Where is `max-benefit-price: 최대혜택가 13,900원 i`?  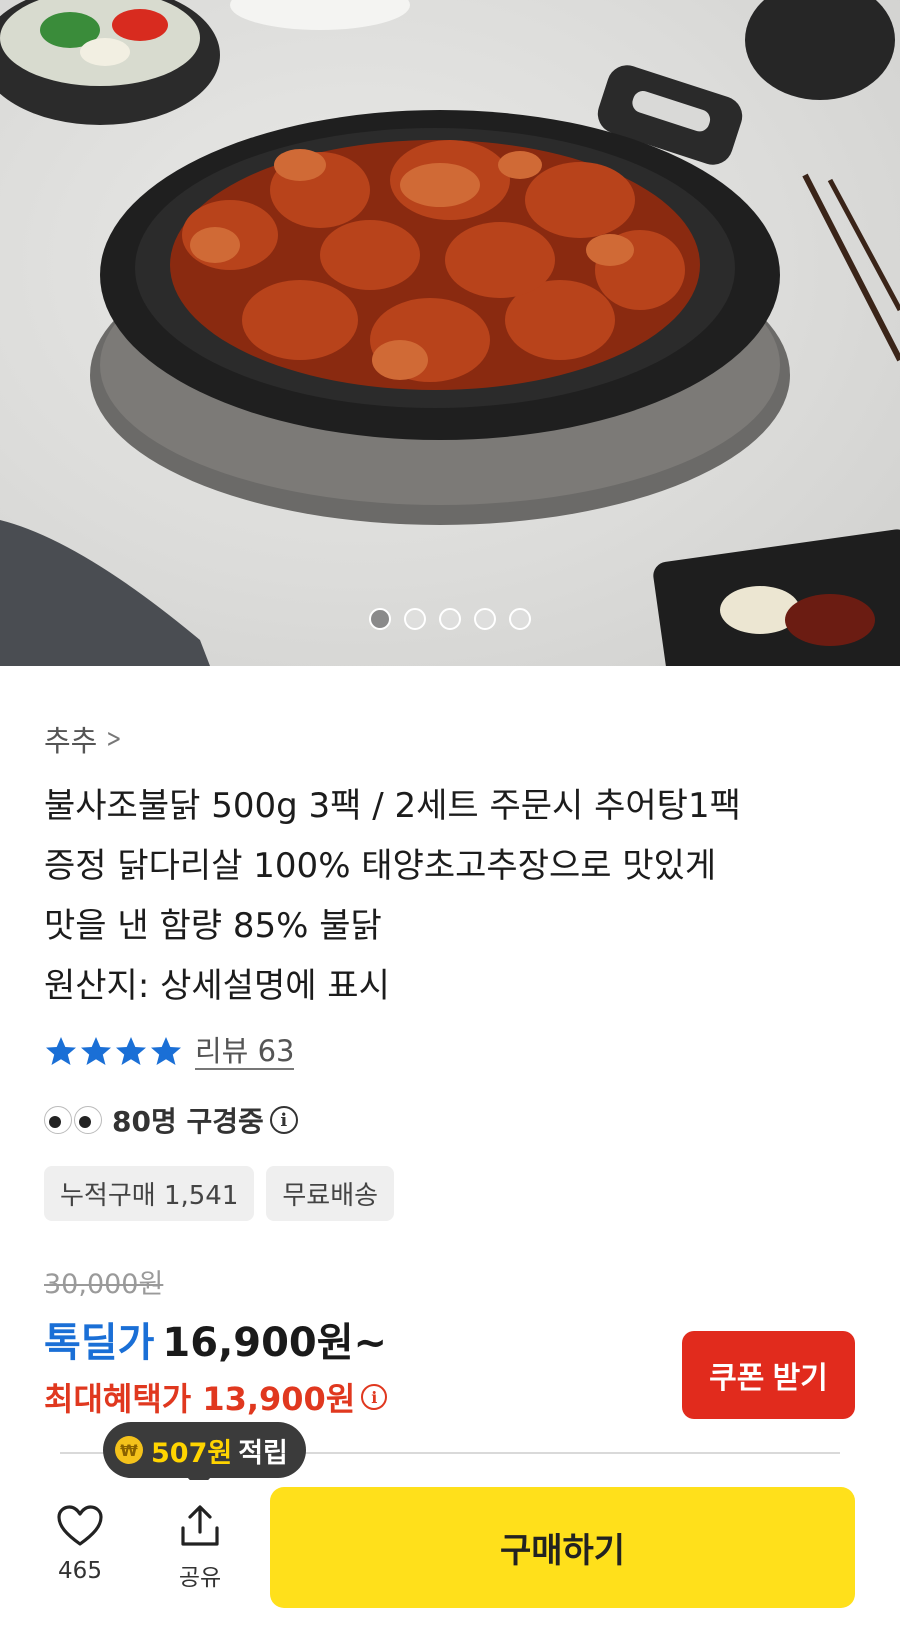 max-benefit-price: 최대혜택가 13,900원 i is located at coordinates (216, 1397).